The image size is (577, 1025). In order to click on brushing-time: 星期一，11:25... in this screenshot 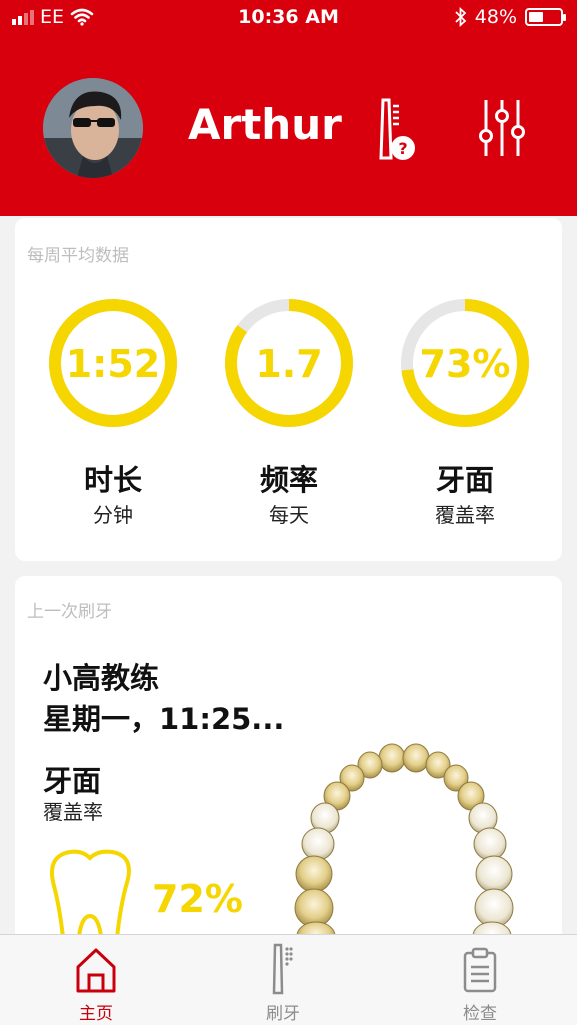, I will do `click(164, 719)`.